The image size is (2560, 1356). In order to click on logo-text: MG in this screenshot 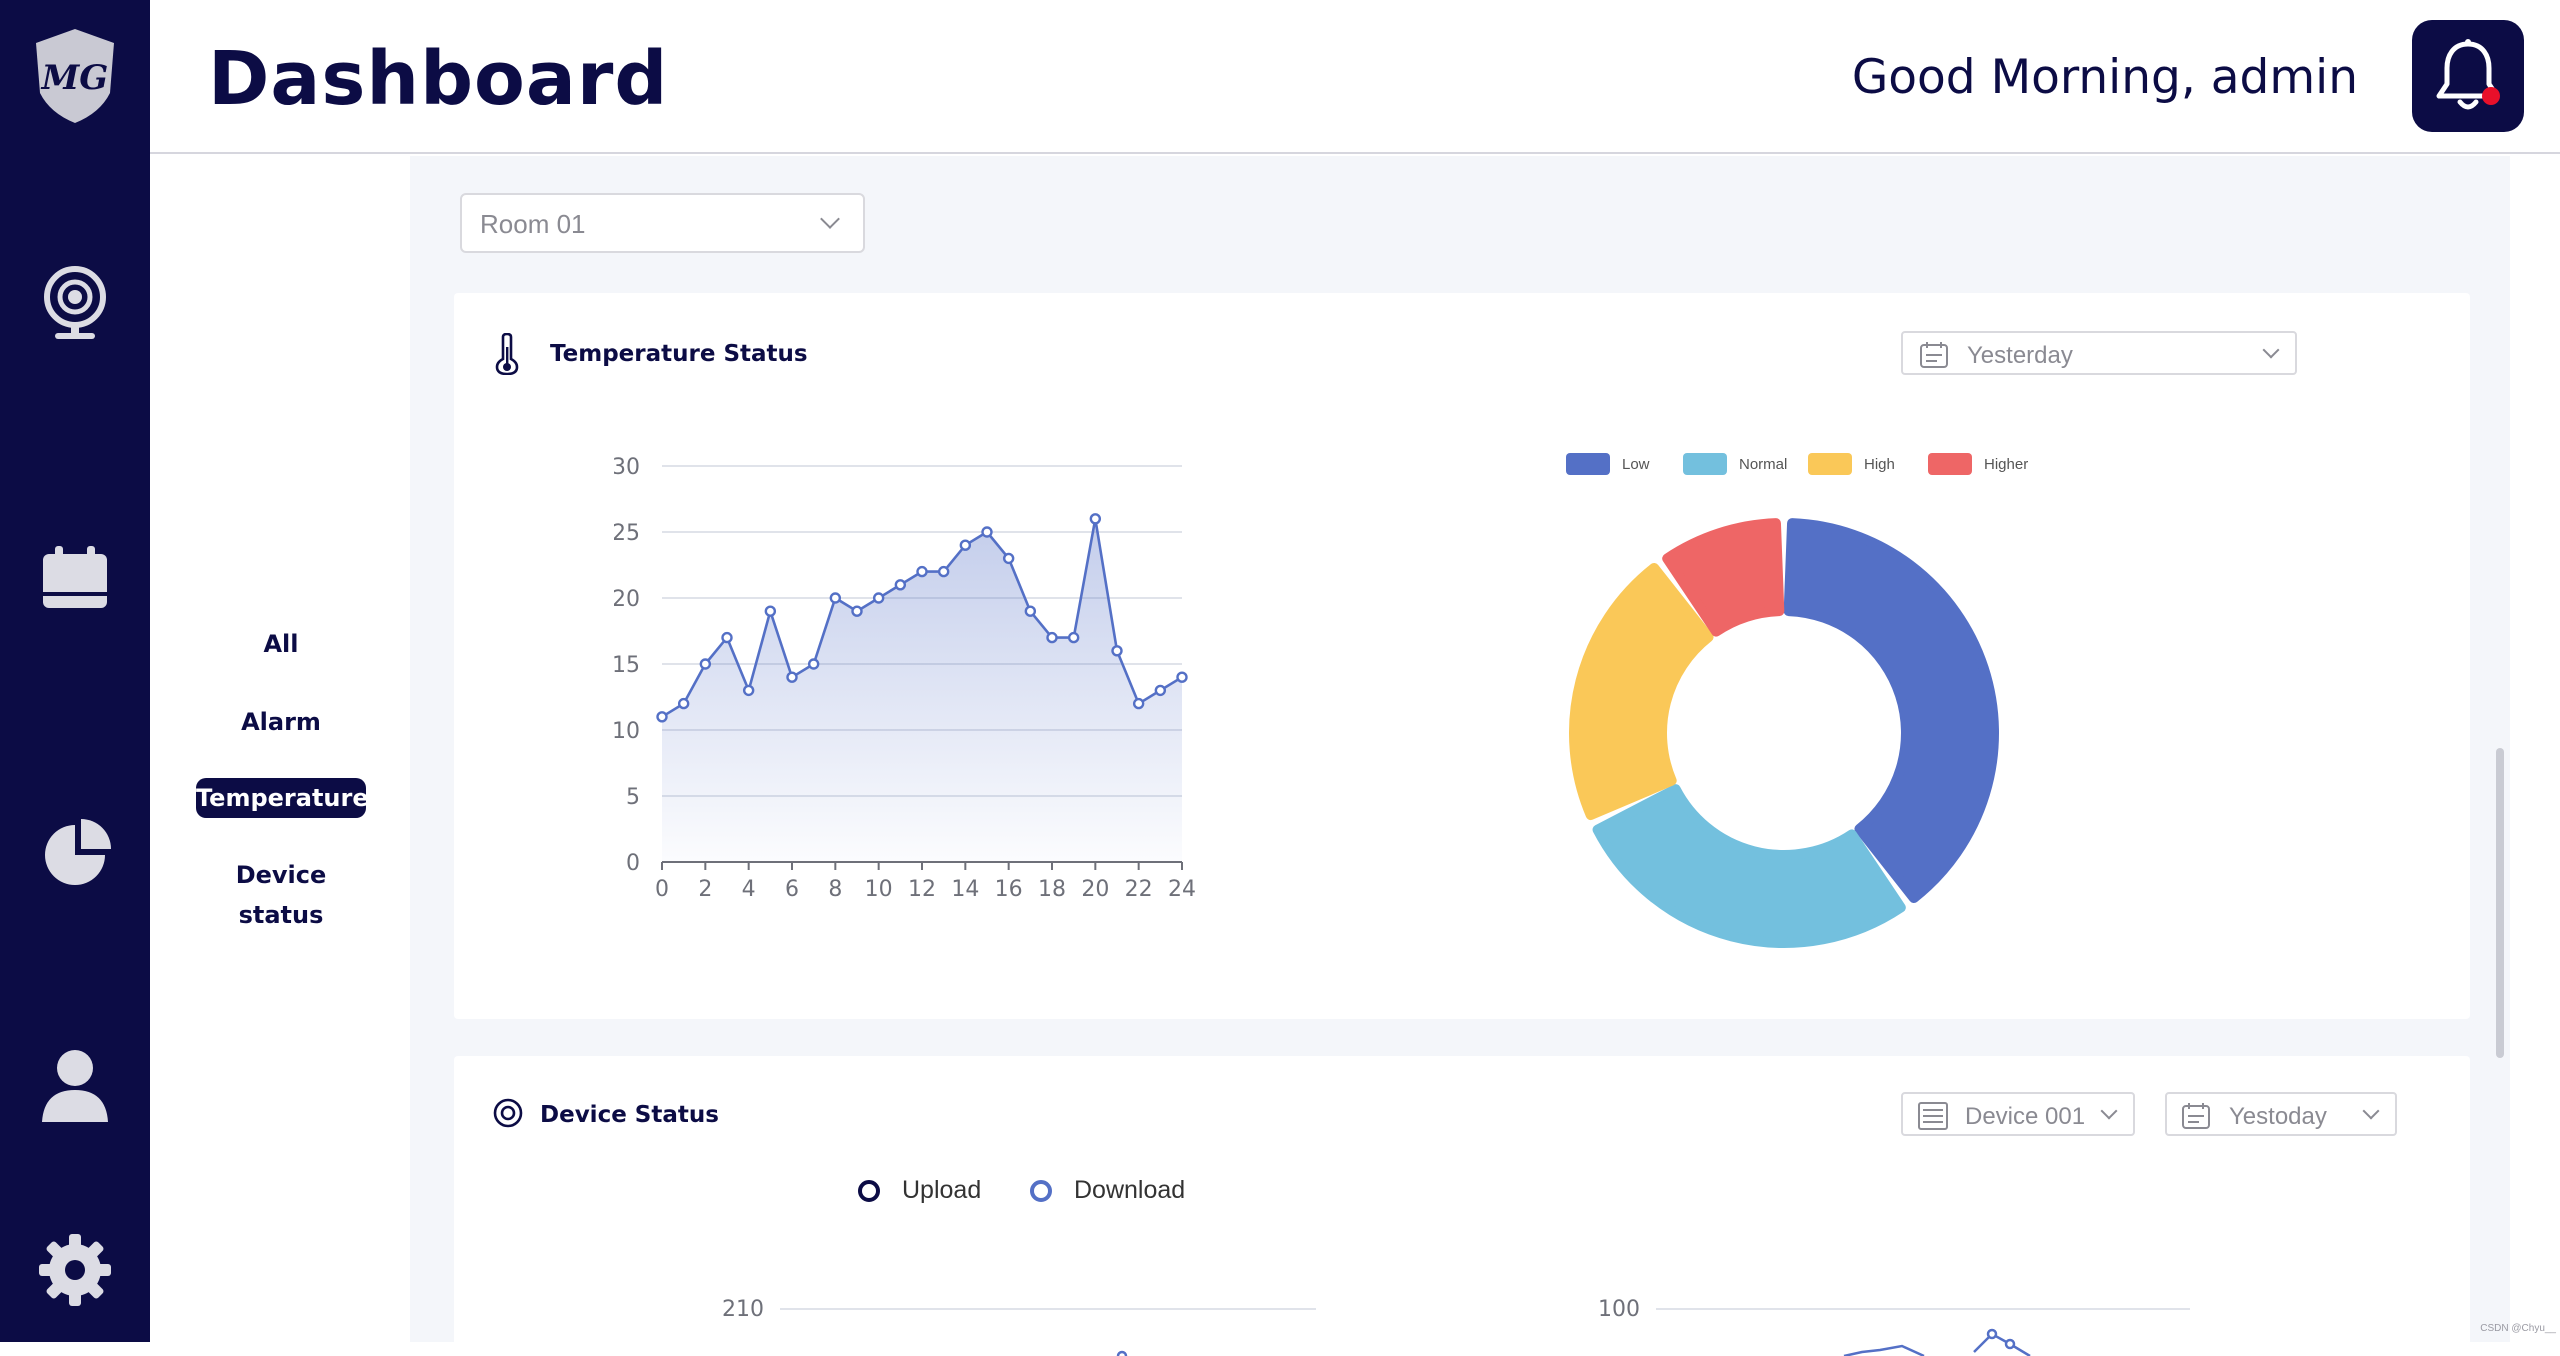, I will do `click(75, 78)`.